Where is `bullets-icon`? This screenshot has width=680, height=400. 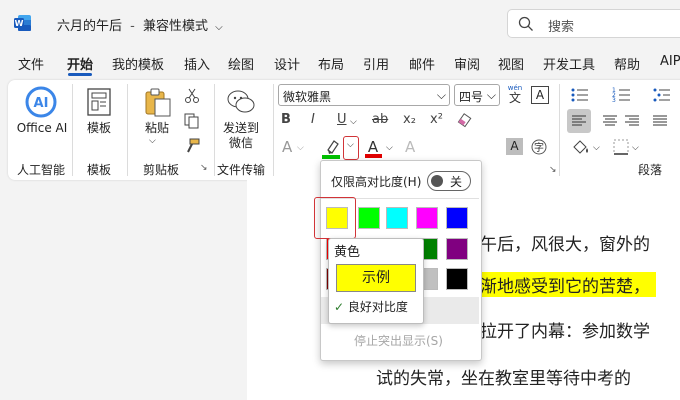 bullets-icon is located at coordinates (580, 95).